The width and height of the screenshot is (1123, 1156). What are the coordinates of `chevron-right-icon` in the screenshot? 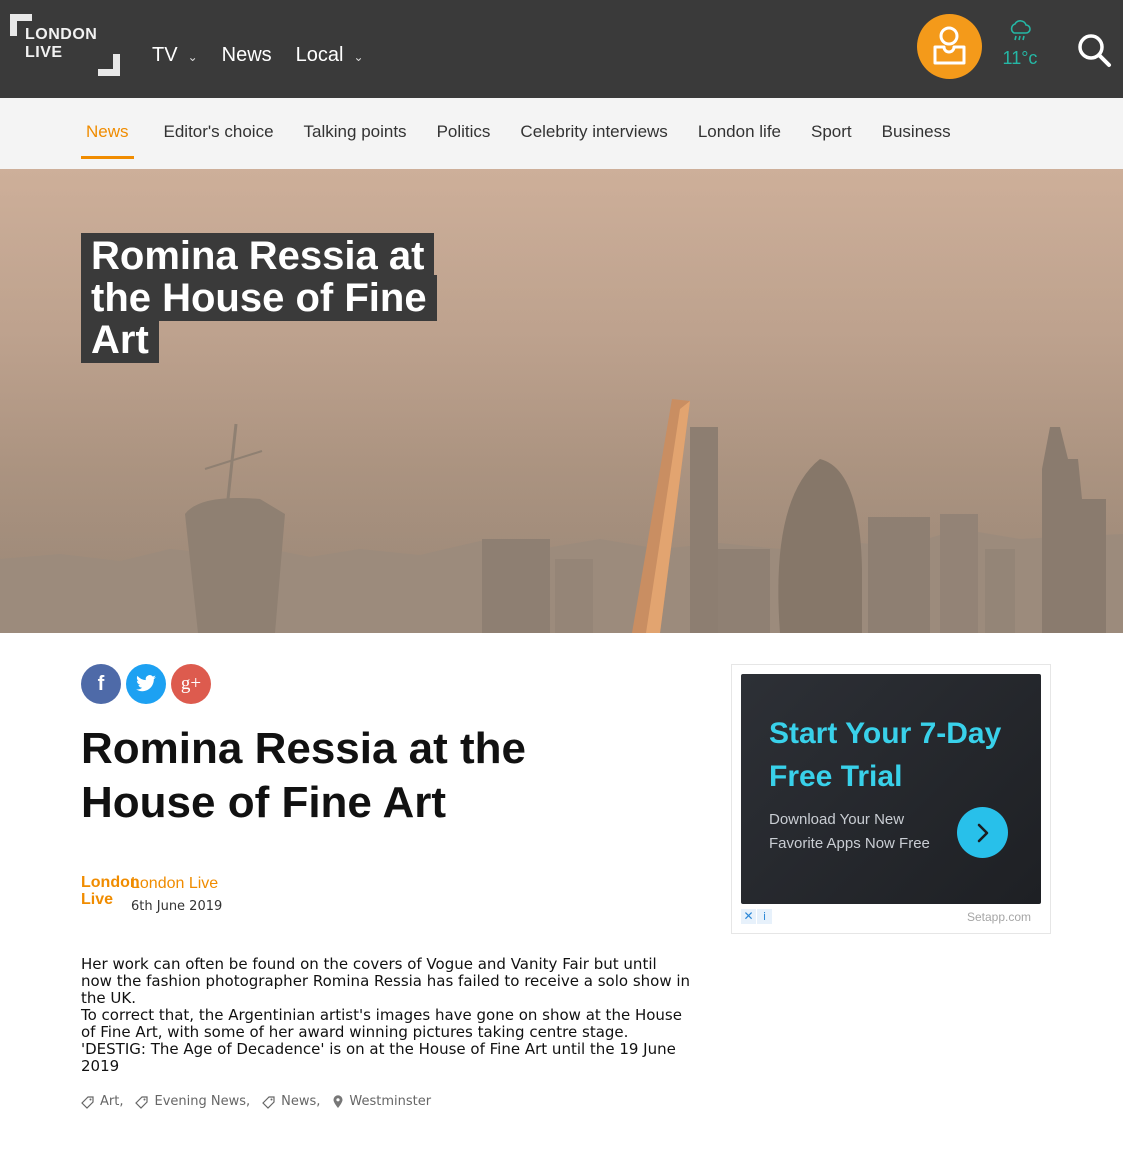 It's located at (982, 832).